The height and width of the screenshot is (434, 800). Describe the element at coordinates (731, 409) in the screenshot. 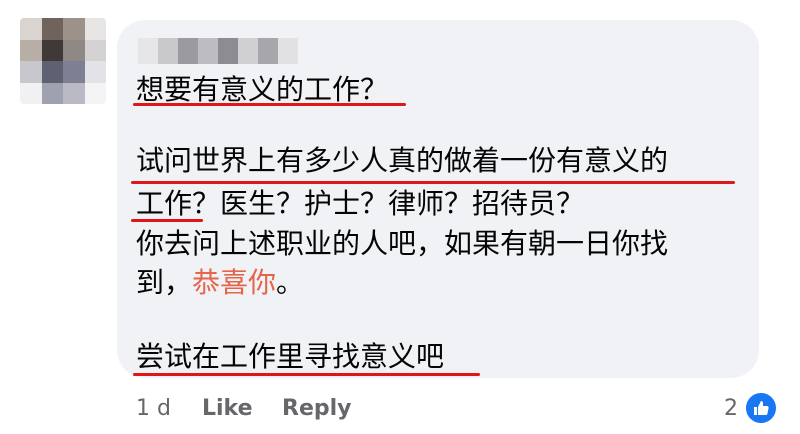

I see `reaction-count: 2` at that location.